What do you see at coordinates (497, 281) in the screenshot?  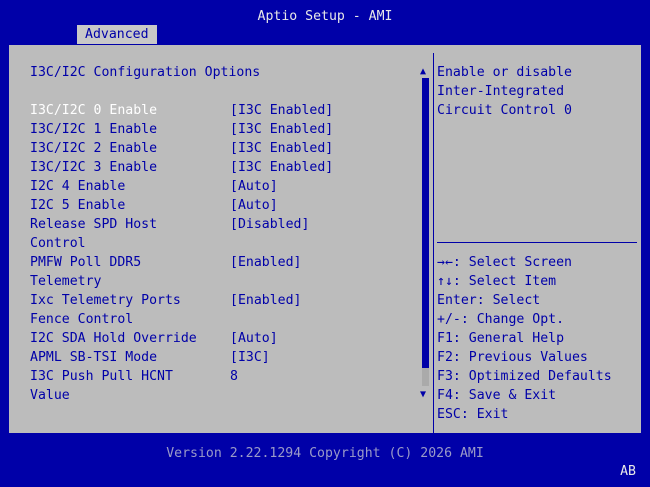 I see `hotkey-item: ↑↓: Select Item` at bounding box center [497, 281].